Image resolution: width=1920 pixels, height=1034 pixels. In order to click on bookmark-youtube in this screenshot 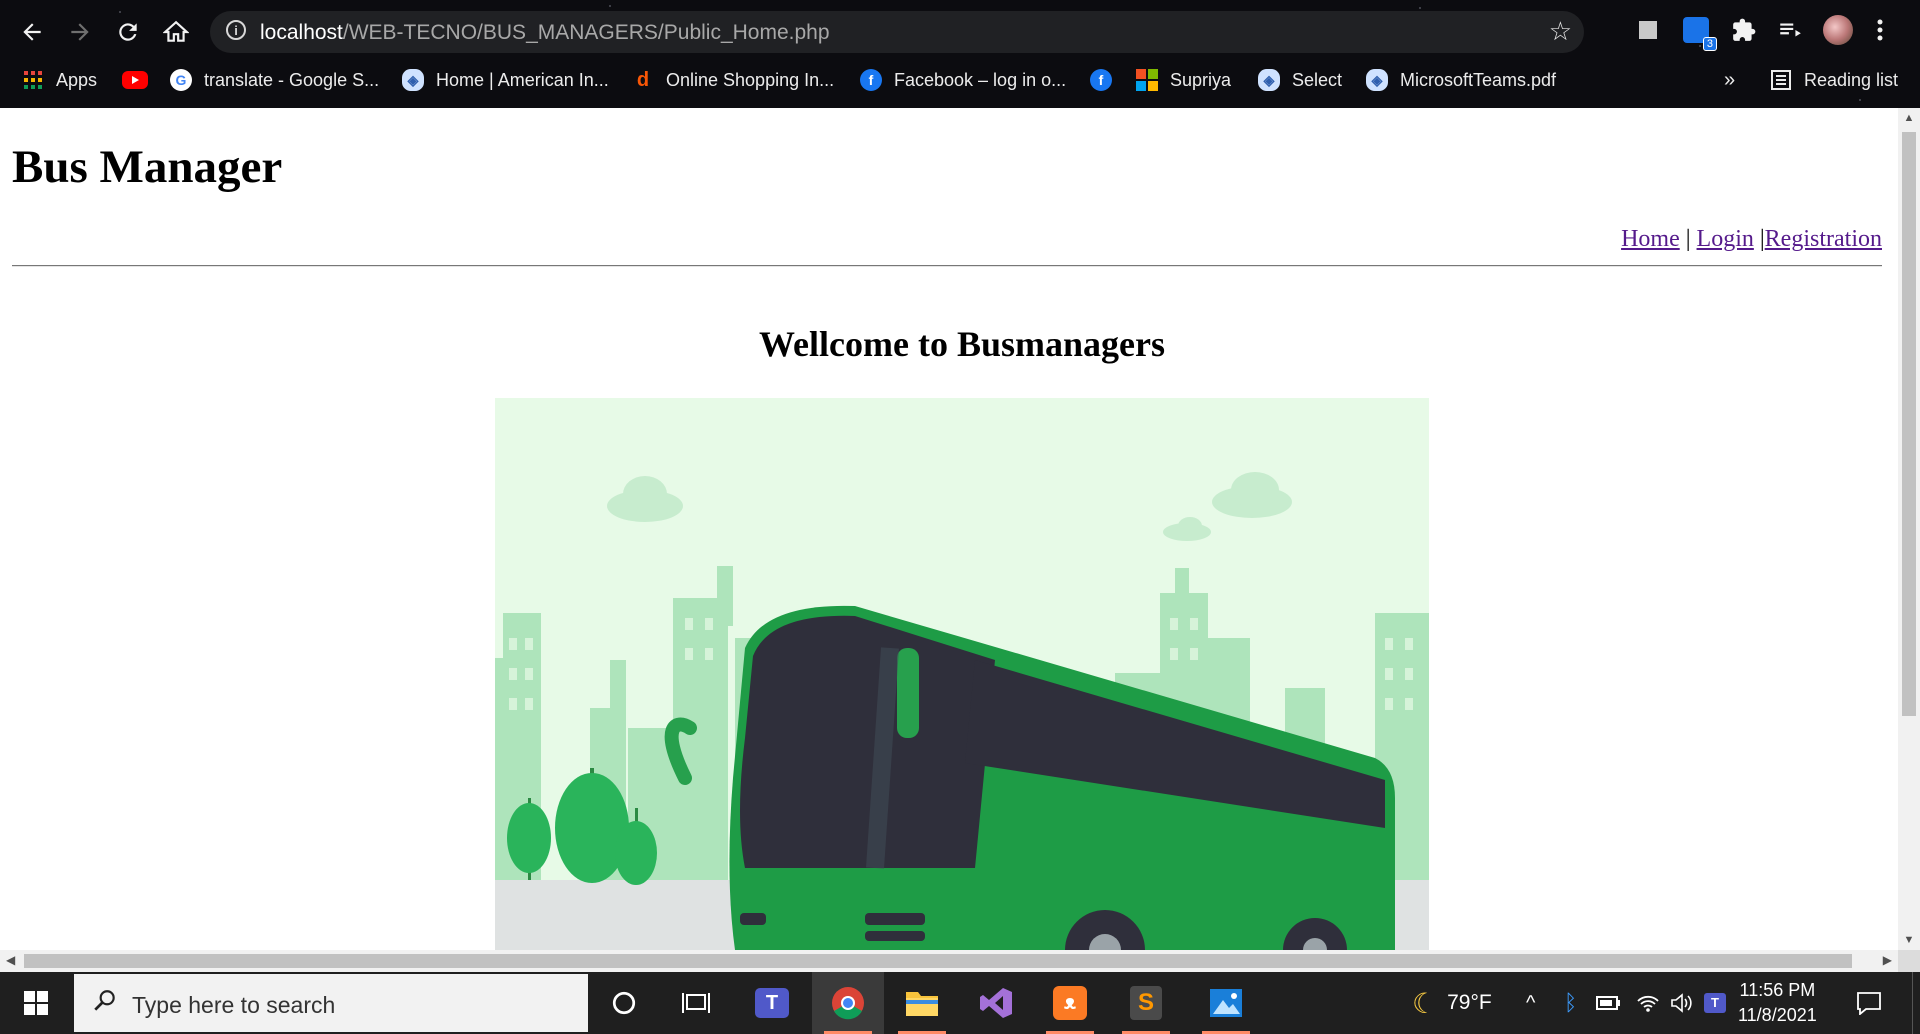, I will do `click(141, 80)`.